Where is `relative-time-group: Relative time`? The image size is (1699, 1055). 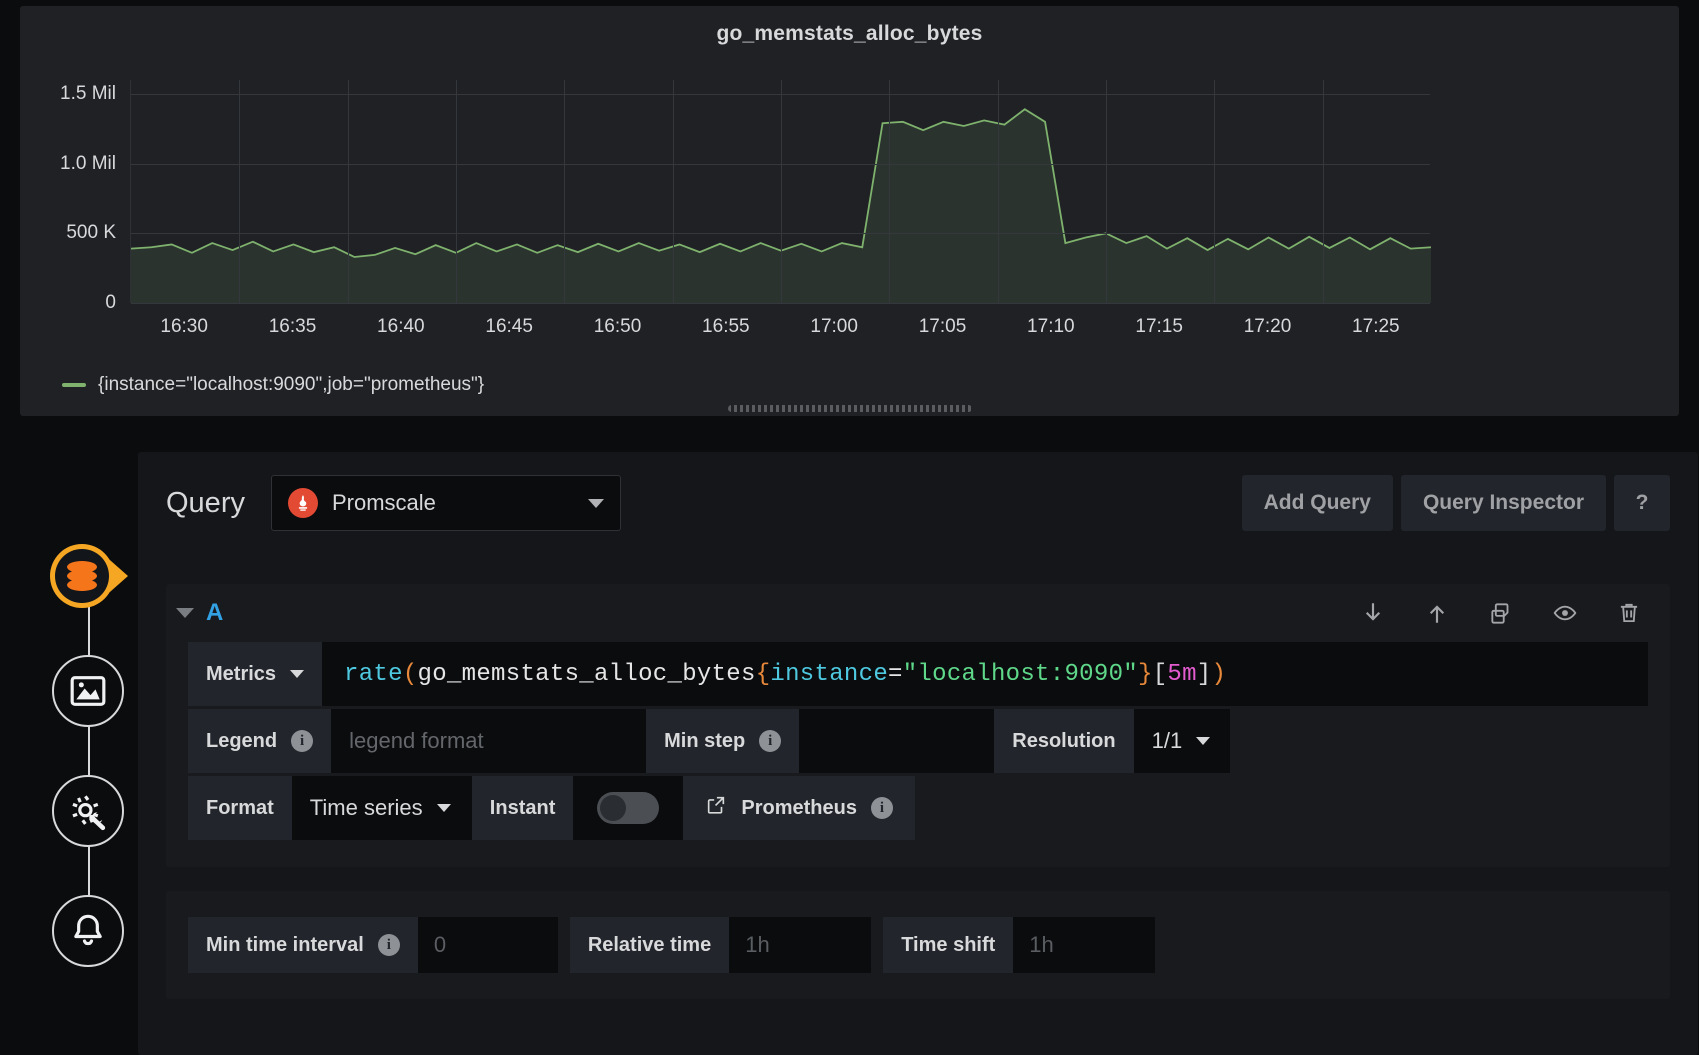
relative-time-group: Relative time is located at coordinates (720, 945).